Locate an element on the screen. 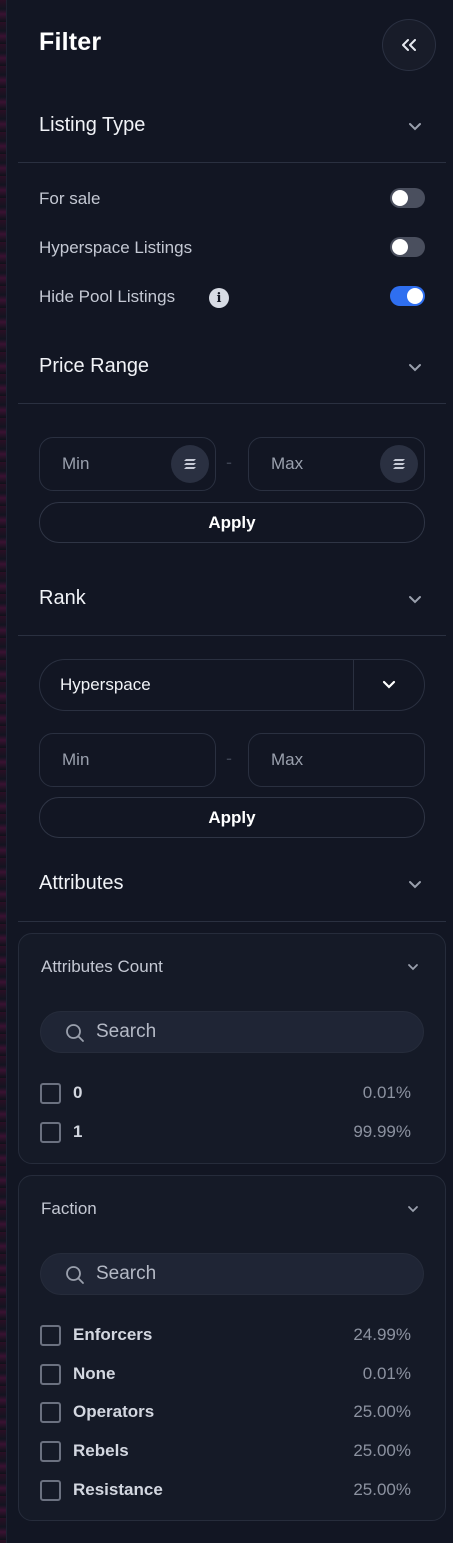 The image size is (453, 1543). section-attributes-title: Attributes is located at coordinates (81, 883).